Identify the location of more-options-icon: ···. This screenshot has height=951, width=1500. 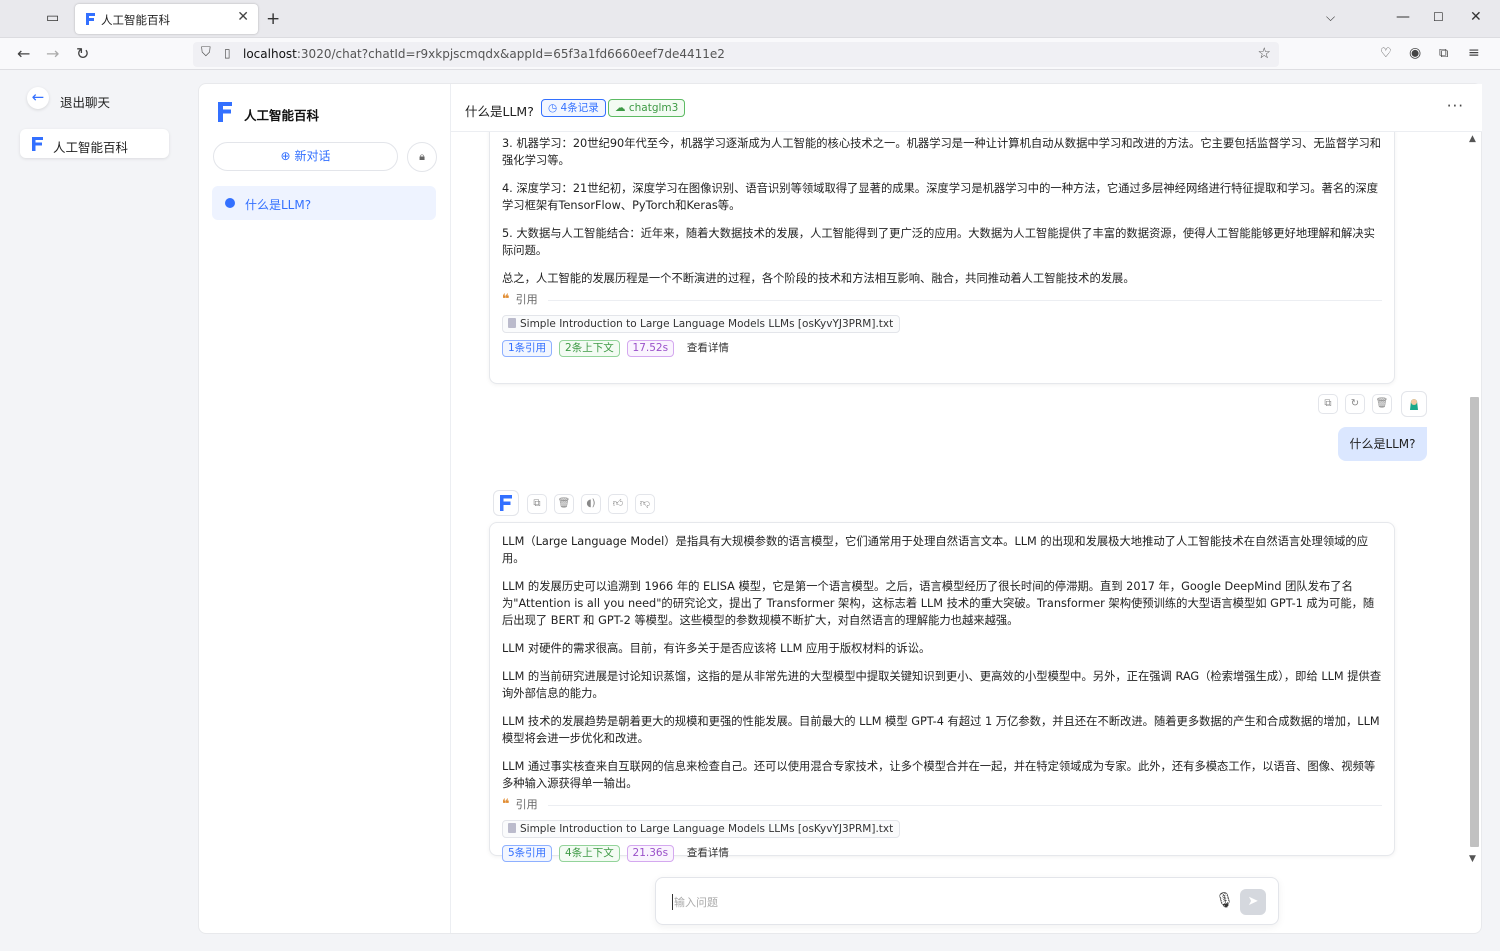
(1455, 106).